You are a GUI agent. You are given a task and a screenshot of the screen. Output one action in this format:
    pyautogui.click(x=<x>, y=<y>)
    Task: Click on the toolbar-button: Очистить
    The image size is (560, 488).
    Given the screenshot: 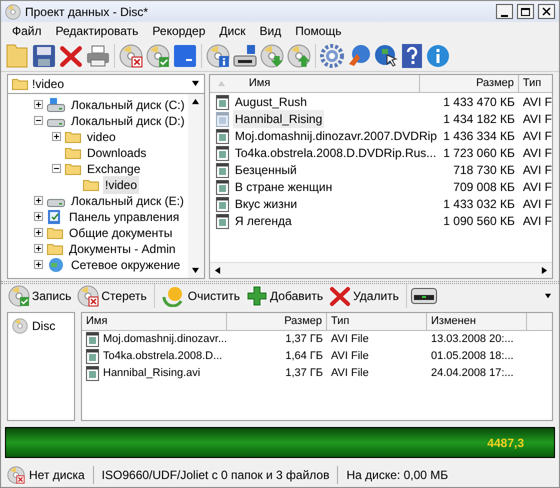 What is the action you would take?
    pyautogui.click(x=201, y=296)
    